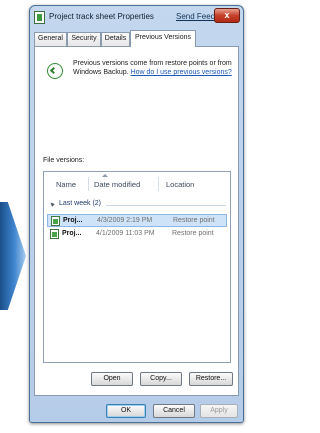  What do you see at coordinates (163, 38) in the screenshot?
I see `tab-previous-versions: Previous Versions` at bounding box center [163, 38].